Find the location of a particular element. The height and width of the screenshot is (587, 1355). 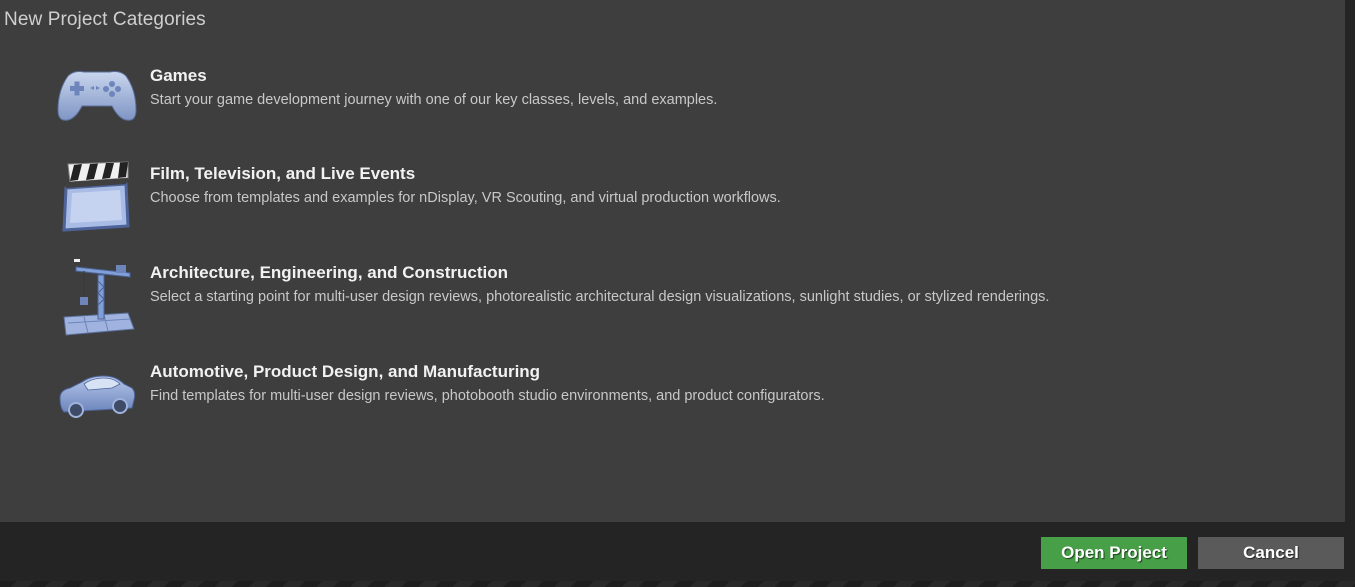

cancel-button: Cancel is located at coordinates (1271, 553).